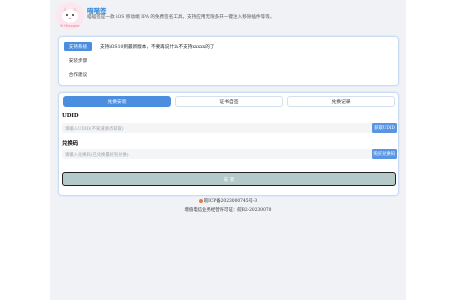 The image size is (456, 300). I want to click on udid-field: 请输入UDID(不知道请点获取) 获取UDID, so click(229, 128).